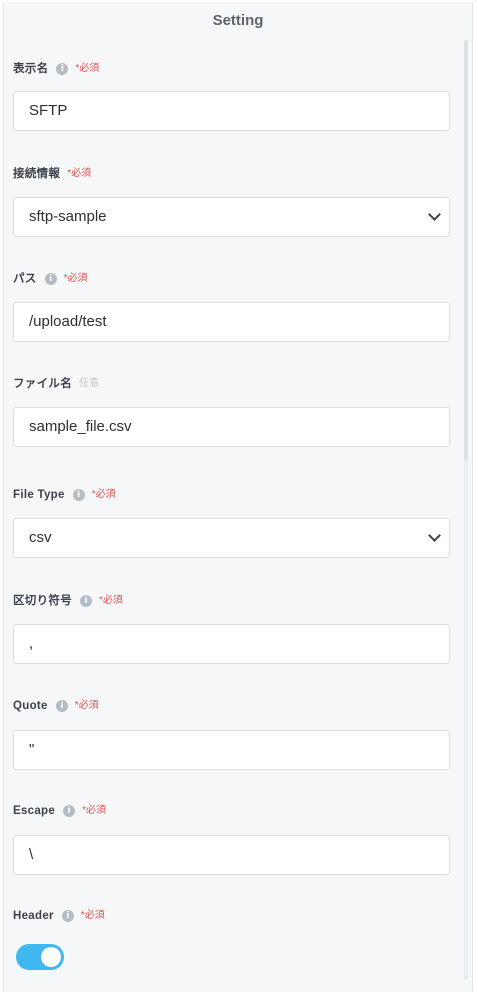 Image resolution: width=478 pixels, height=992 pixels. What do you see at coordinates (56, 384) in the screenshot?
I see `file-name-label: ファイル名 任意` at bounding box center [56, 384].